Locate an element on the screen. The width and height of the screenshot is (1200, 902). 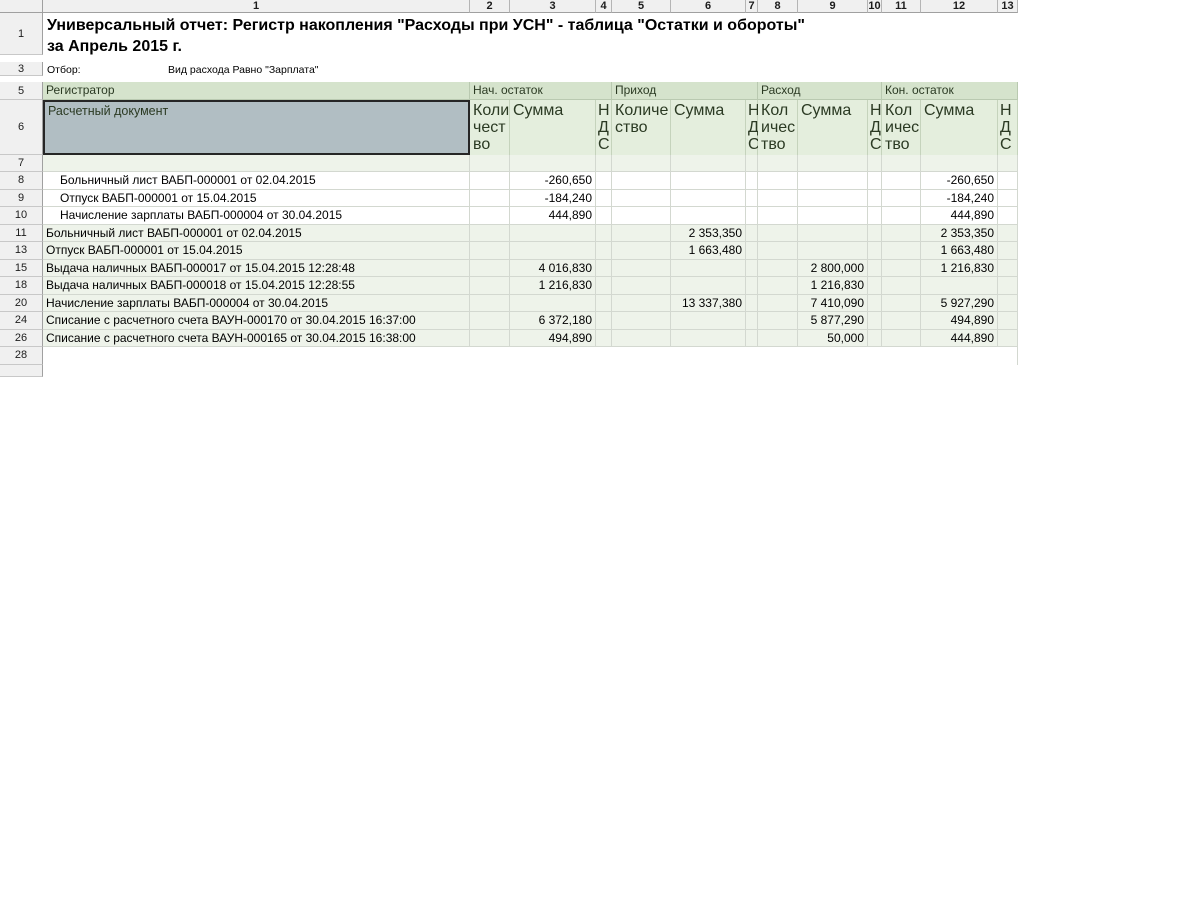
header-nds-expense: Н Д С is located at coordinates (875, 127).